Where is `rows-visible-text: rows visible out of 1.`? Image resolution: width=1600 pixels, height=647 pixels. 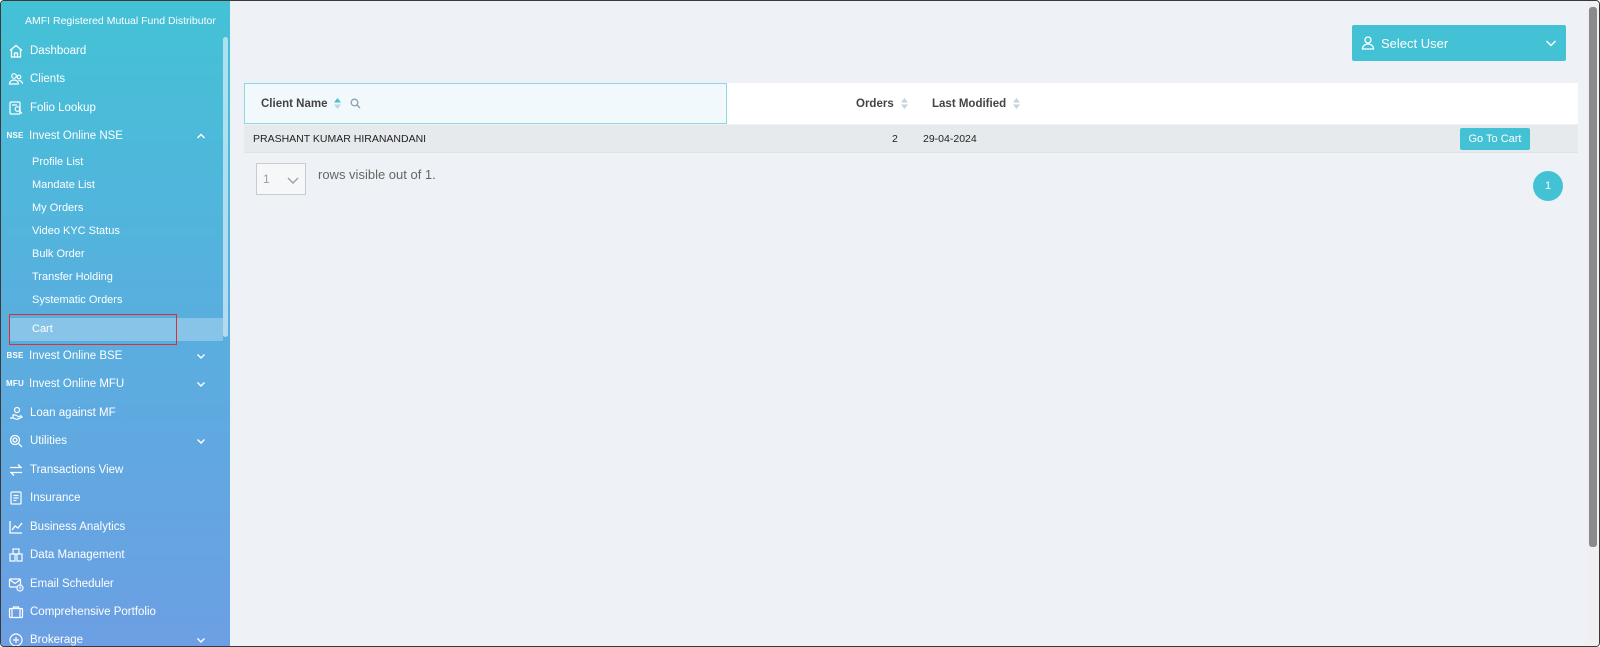
rows-visible-text: rows visible out of 1. is located at coordinates (377, 174).